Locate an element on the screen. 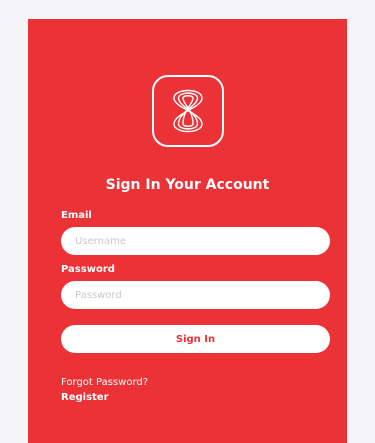 This screenshot has height=443, width=375. s-monogram-logo-icon is located at coordinates (188, 111).